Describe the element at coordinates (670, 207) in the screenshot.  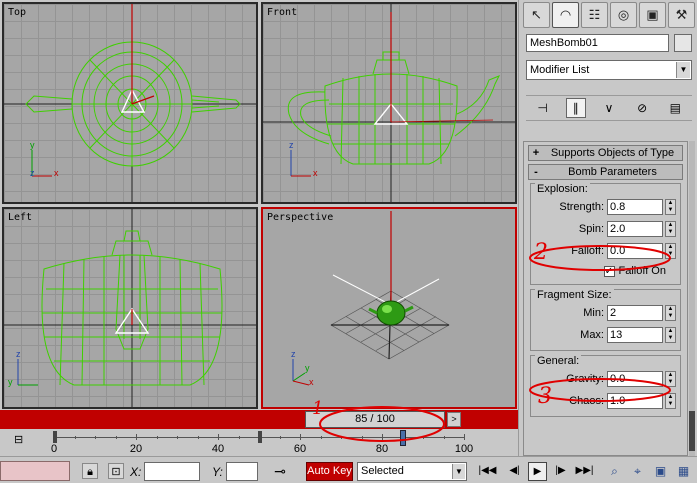
I see `strength-spinner: ▲ ▼` at that location.